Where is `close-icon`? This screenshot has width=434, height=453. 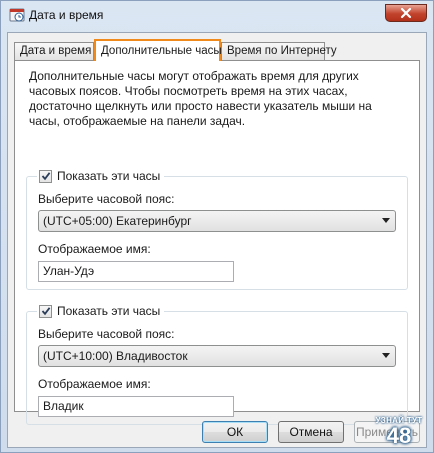
close-icon is located at coordinates (406, 13).